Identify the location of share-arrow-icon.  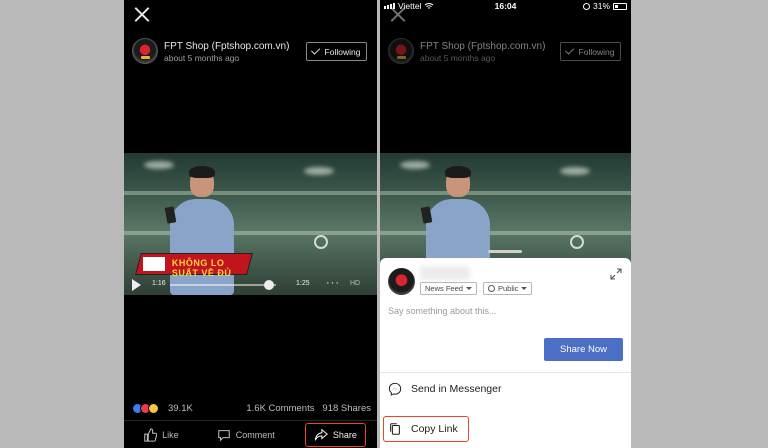
(321, 434).